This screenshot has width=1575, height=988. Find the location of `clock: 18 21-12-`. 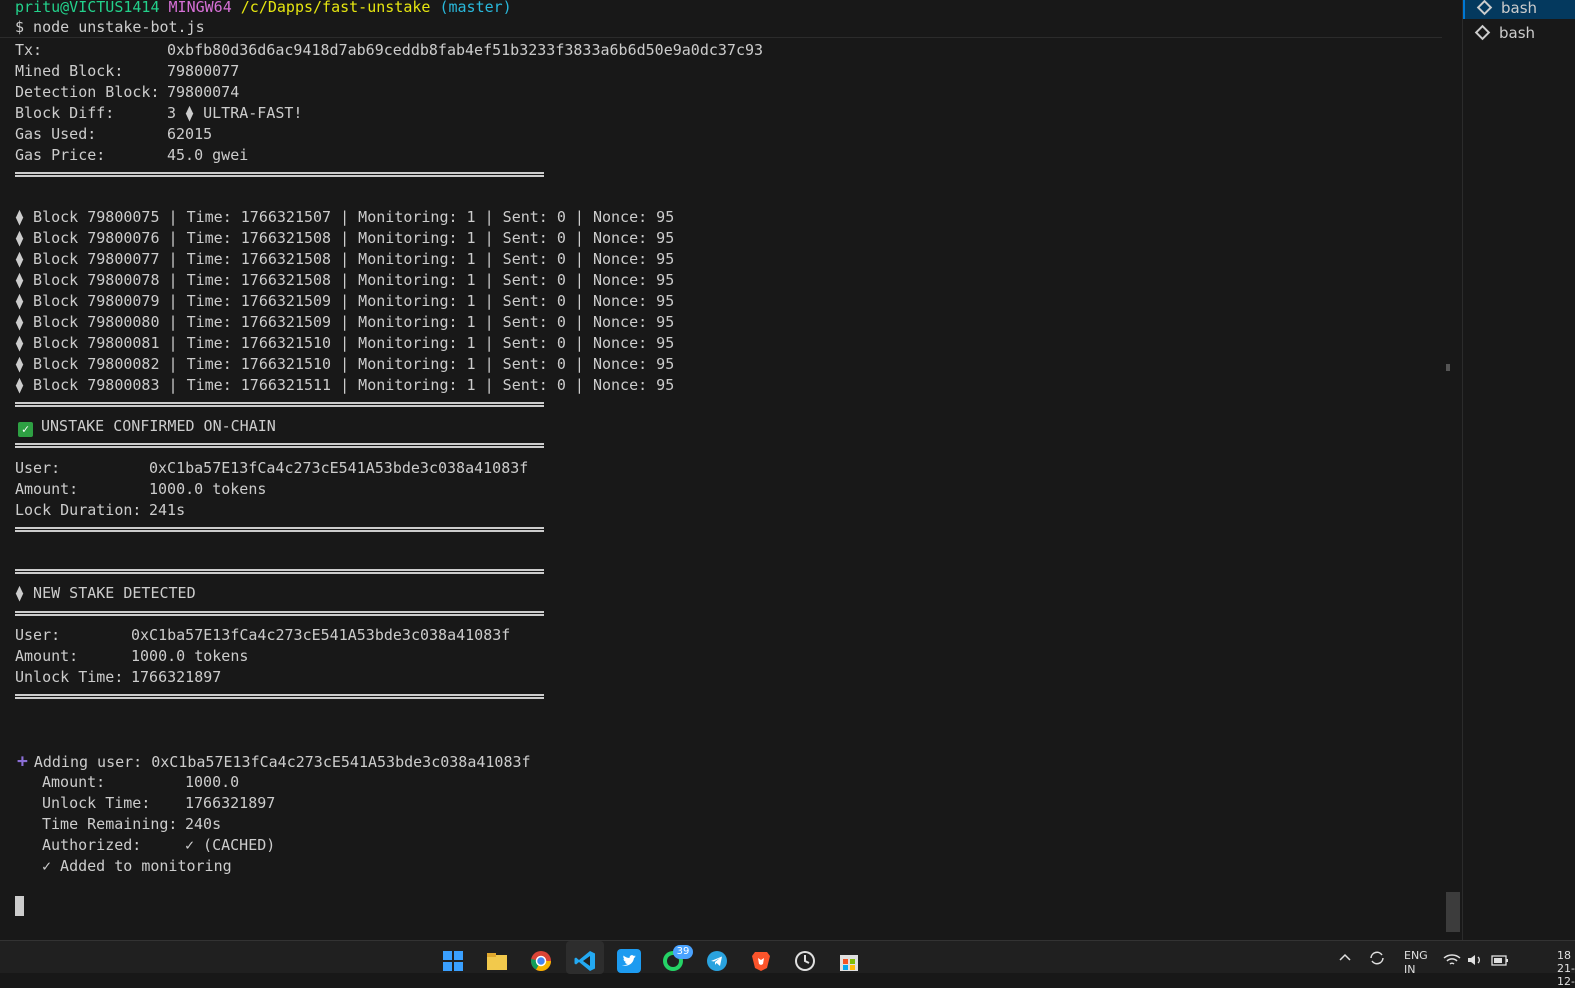

clock: 18 21-12- is located at coordinates (1566, 968).